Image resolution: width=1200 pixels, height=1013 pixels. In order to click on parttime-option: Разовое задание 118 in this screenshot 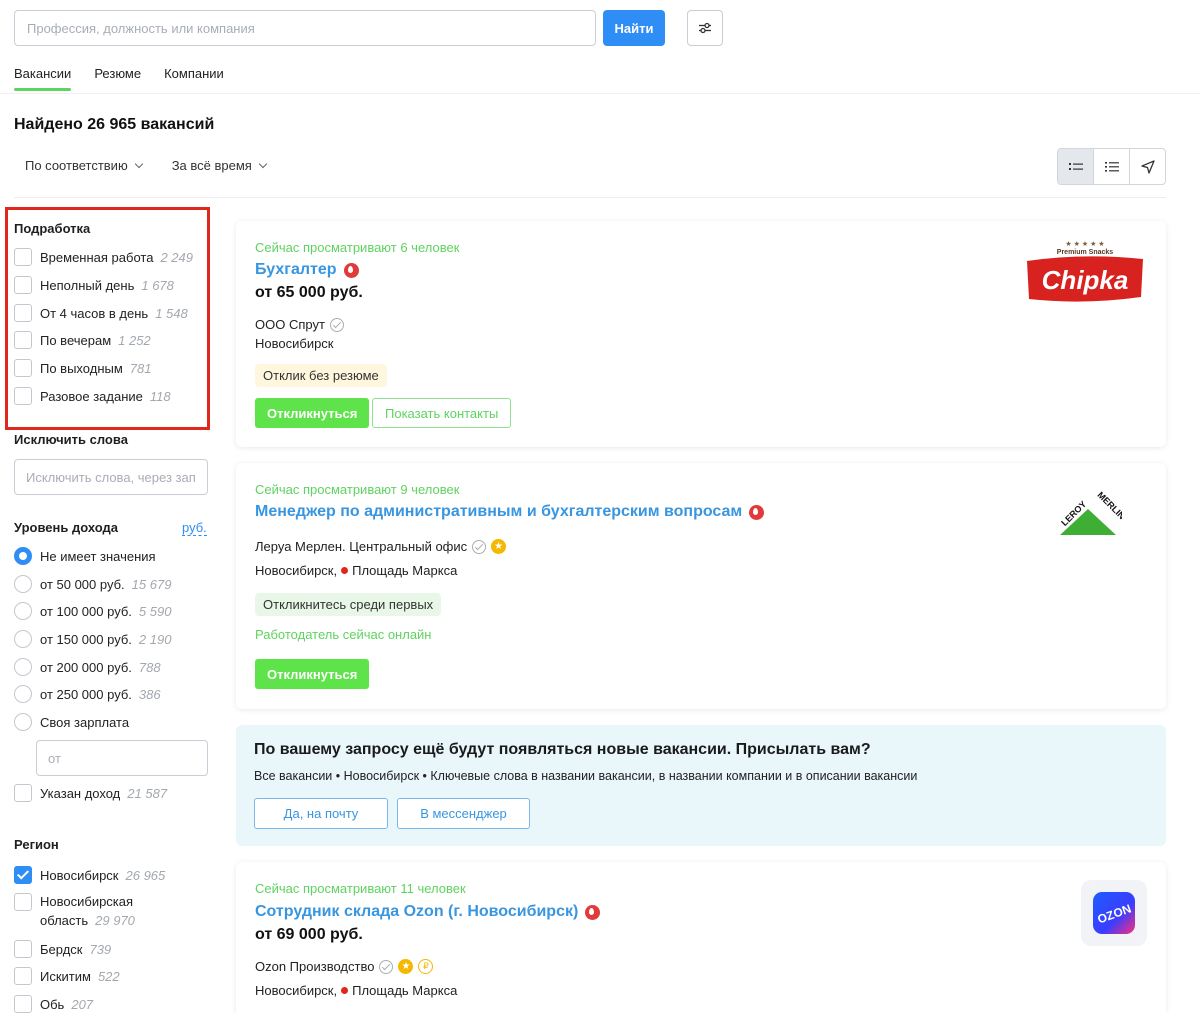, I will do `click(92, 396)`.